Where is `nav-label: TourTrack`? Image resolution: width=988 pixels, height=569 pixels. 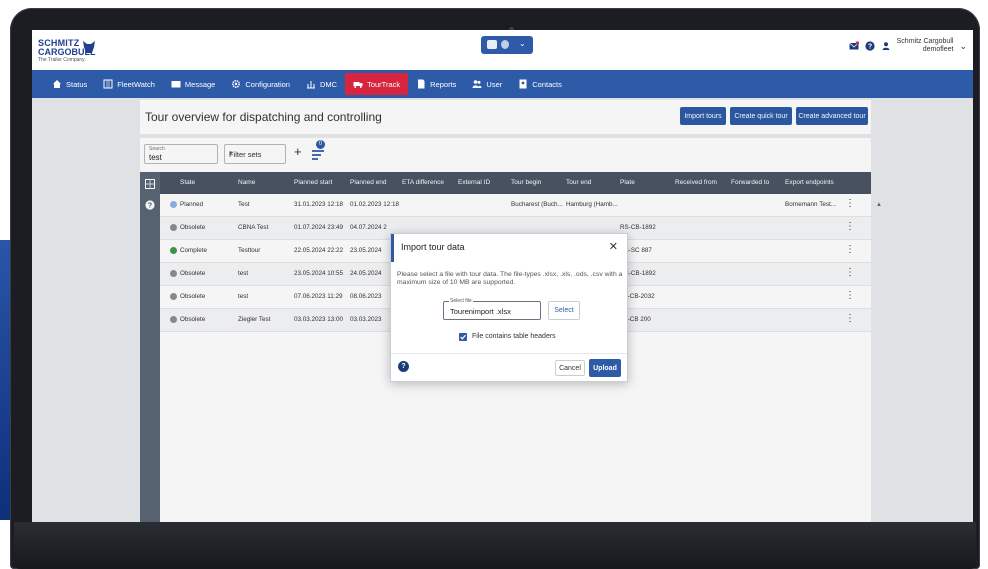 nav-label: TourTrack is located at coordinates (384, 84).